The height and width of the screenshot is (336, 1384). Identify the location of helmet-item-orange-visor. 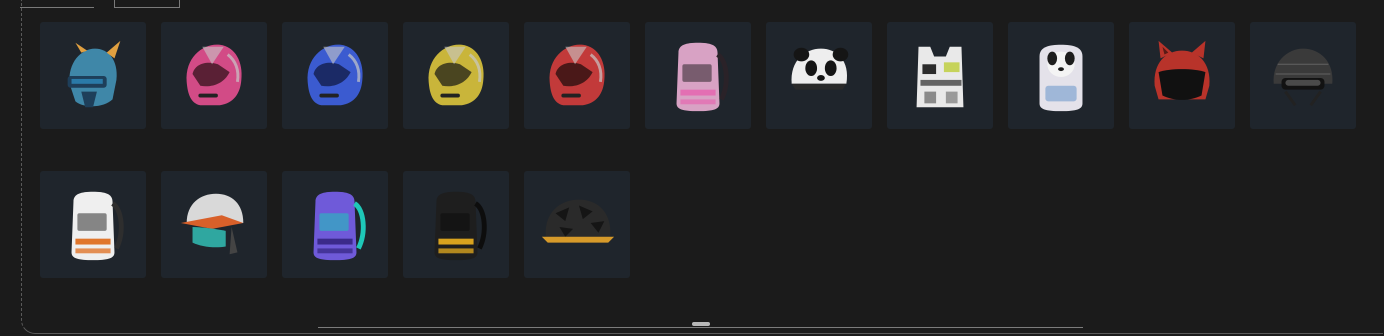
(214, 224).